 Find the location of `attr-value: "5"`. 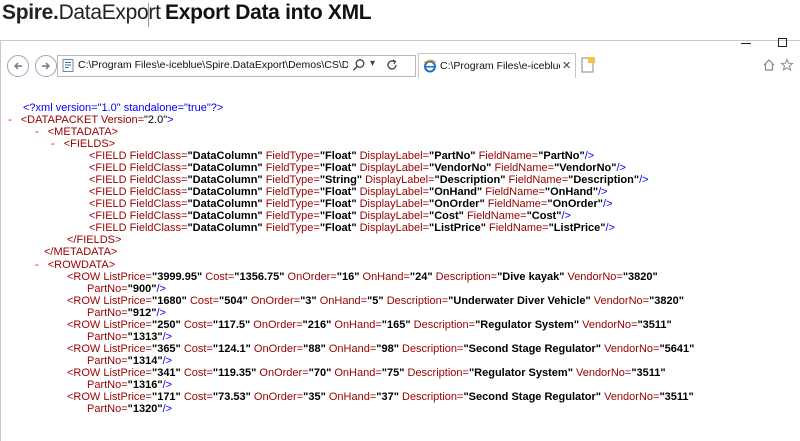

attr-value: "5" is located at coordinates (375, 301).